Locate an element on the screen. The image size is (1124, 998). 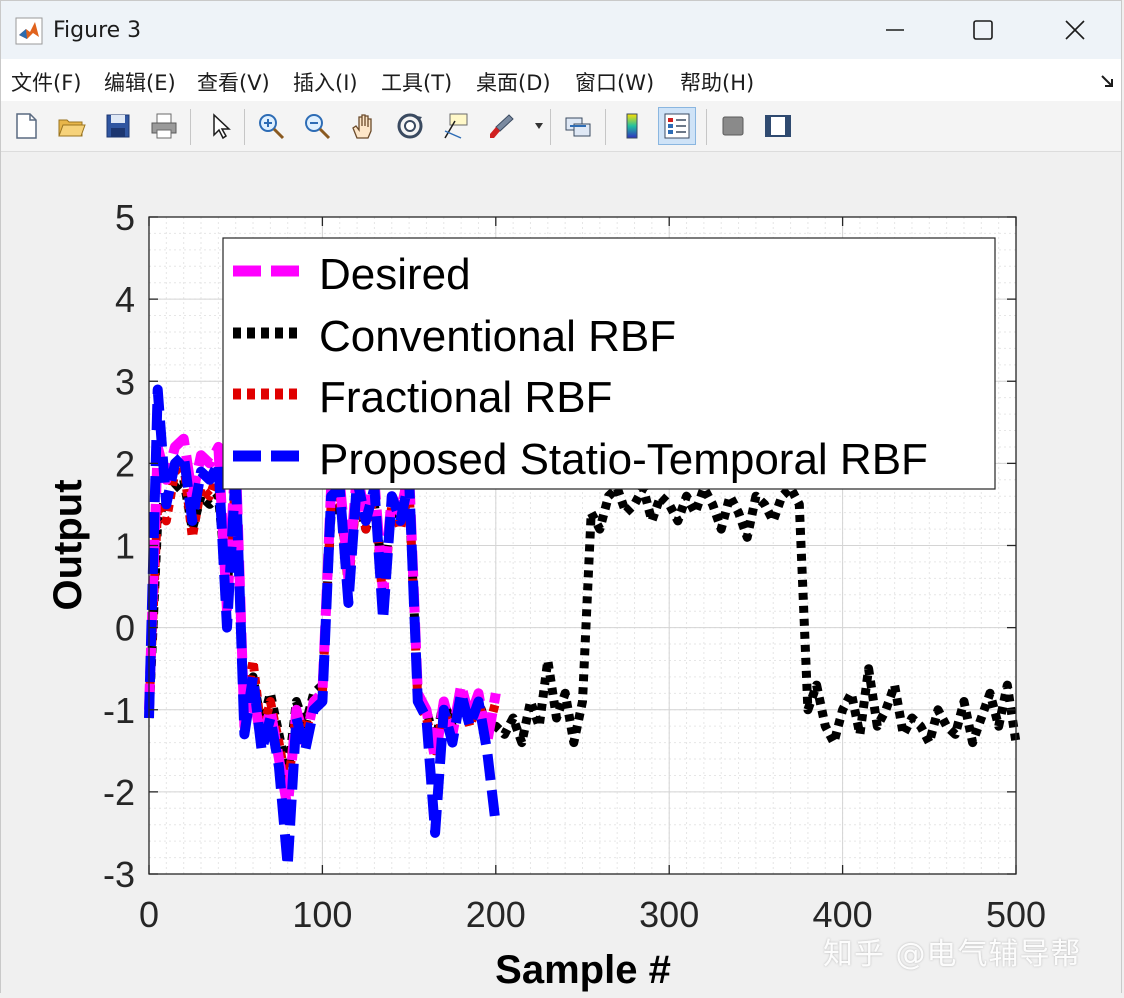
close-icon is located at coordinates (1075, 30).